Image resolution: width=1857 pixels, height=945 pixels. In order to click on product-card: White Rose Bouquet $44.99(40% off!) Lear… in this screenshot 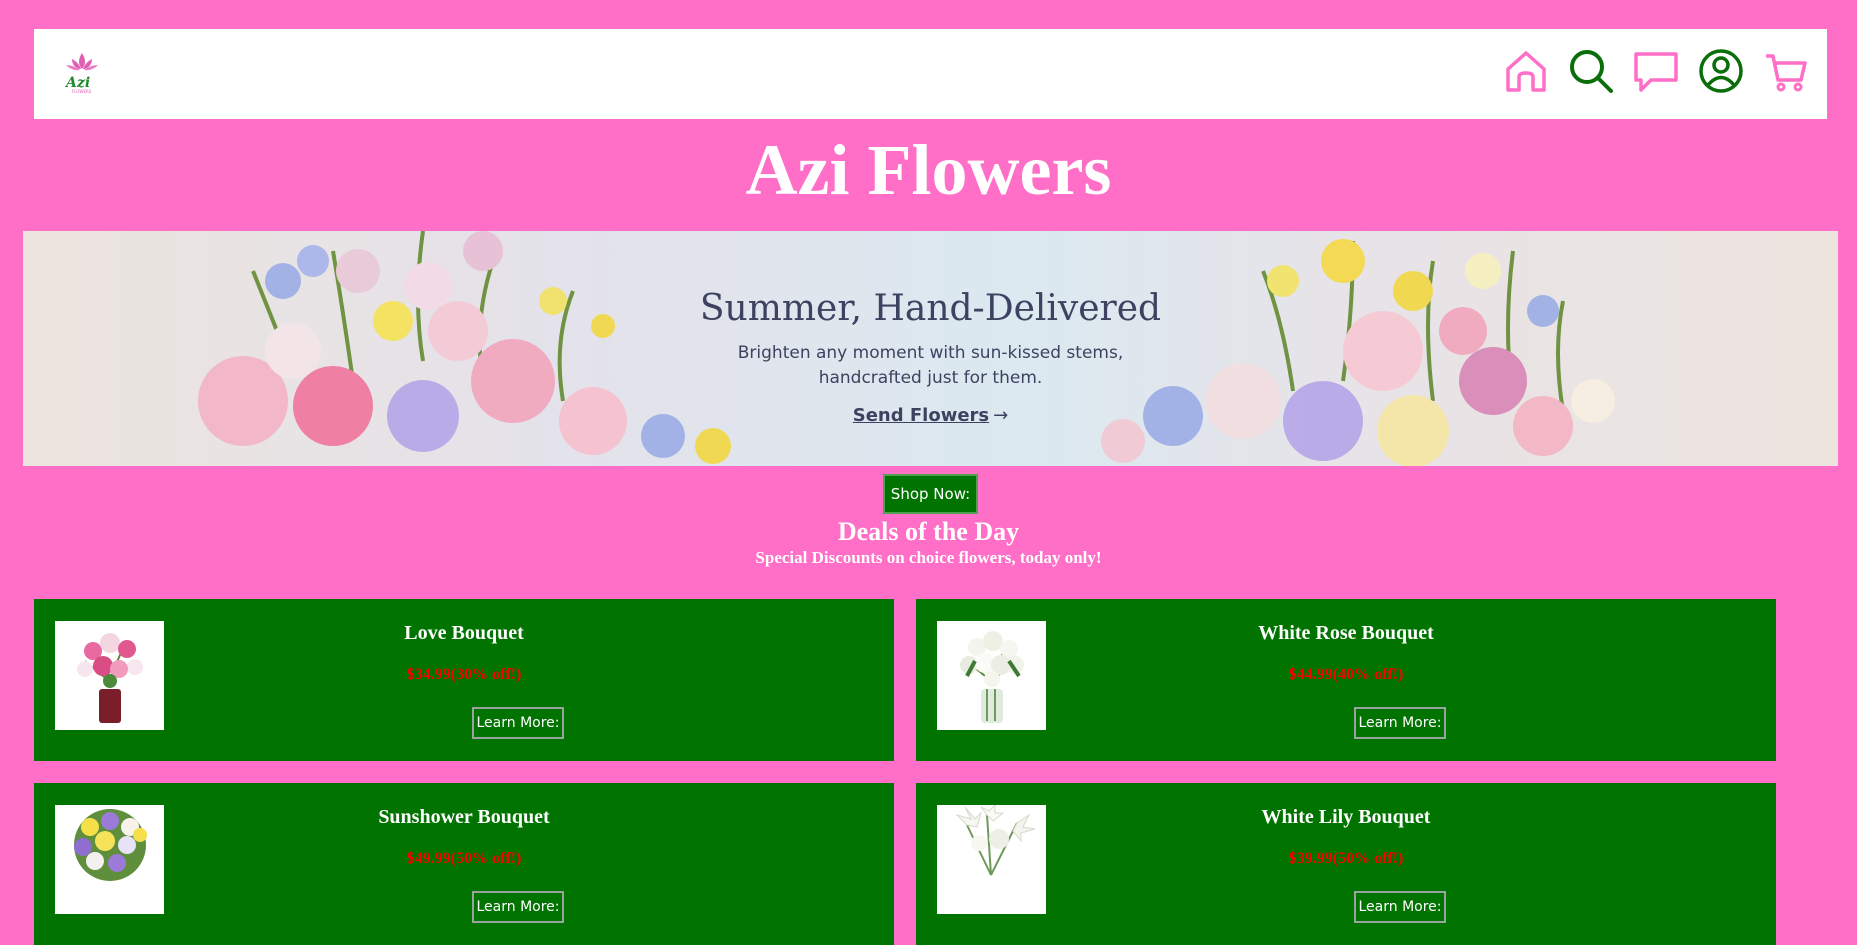, I will do `click(1346, 680)`.